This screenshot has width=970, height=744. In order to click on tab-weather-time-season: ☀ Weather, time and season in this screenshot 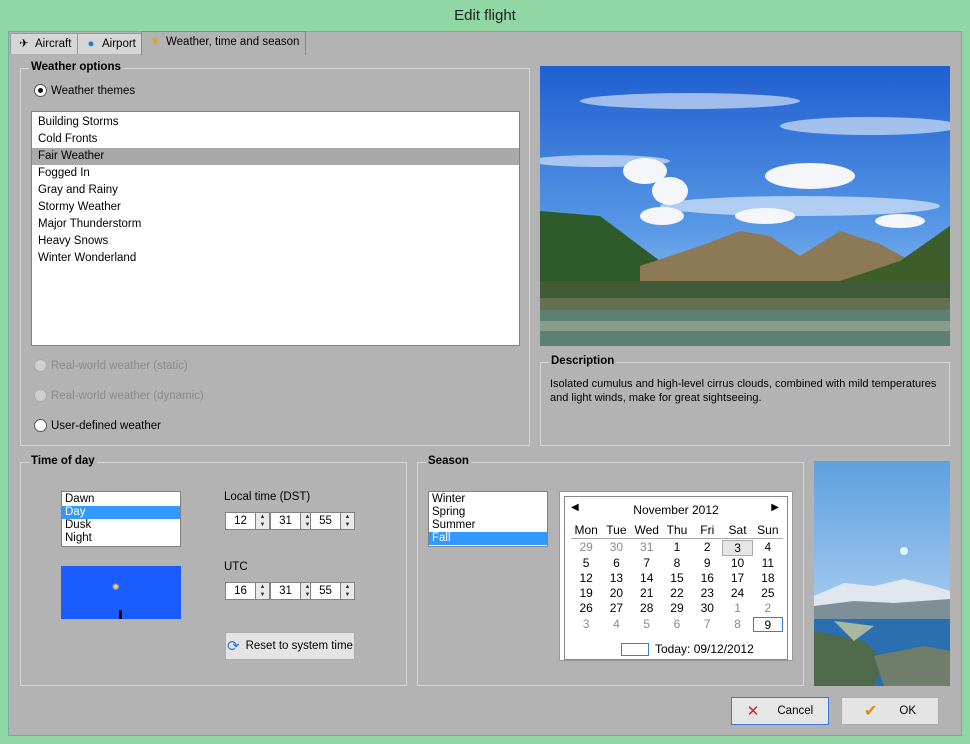, I will do `click(224, 43)`.